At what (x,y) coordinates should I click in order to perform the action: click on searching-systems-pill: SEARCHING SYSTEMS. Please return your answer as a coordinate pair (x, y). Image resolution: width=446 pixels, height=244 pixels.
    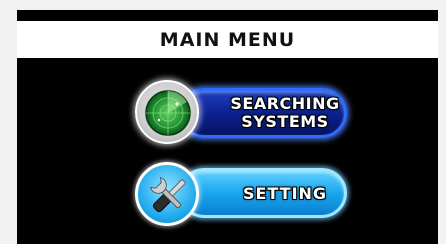
    Looking at the image, I should click on (263, 113).